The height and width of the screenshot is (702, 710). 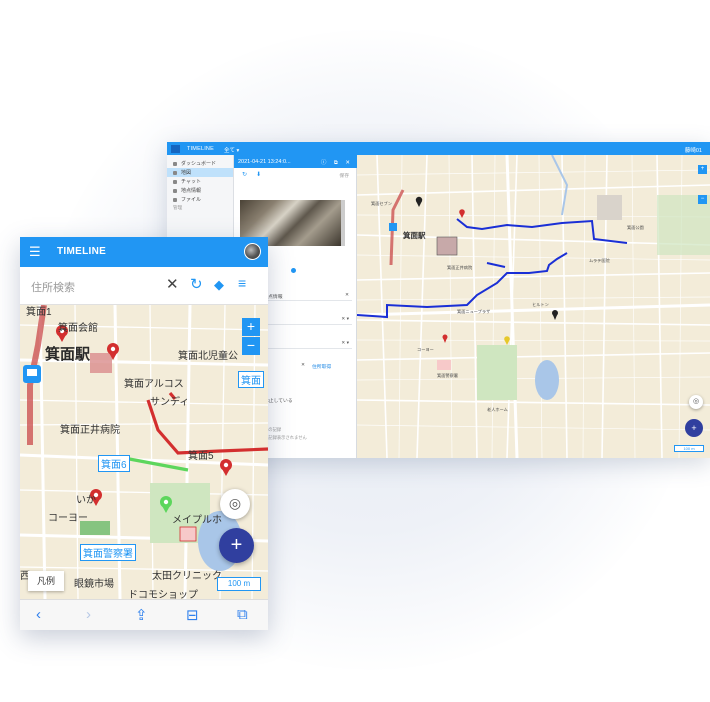 I want to click on map-label: 箕面5, so click(x=201, y=456).